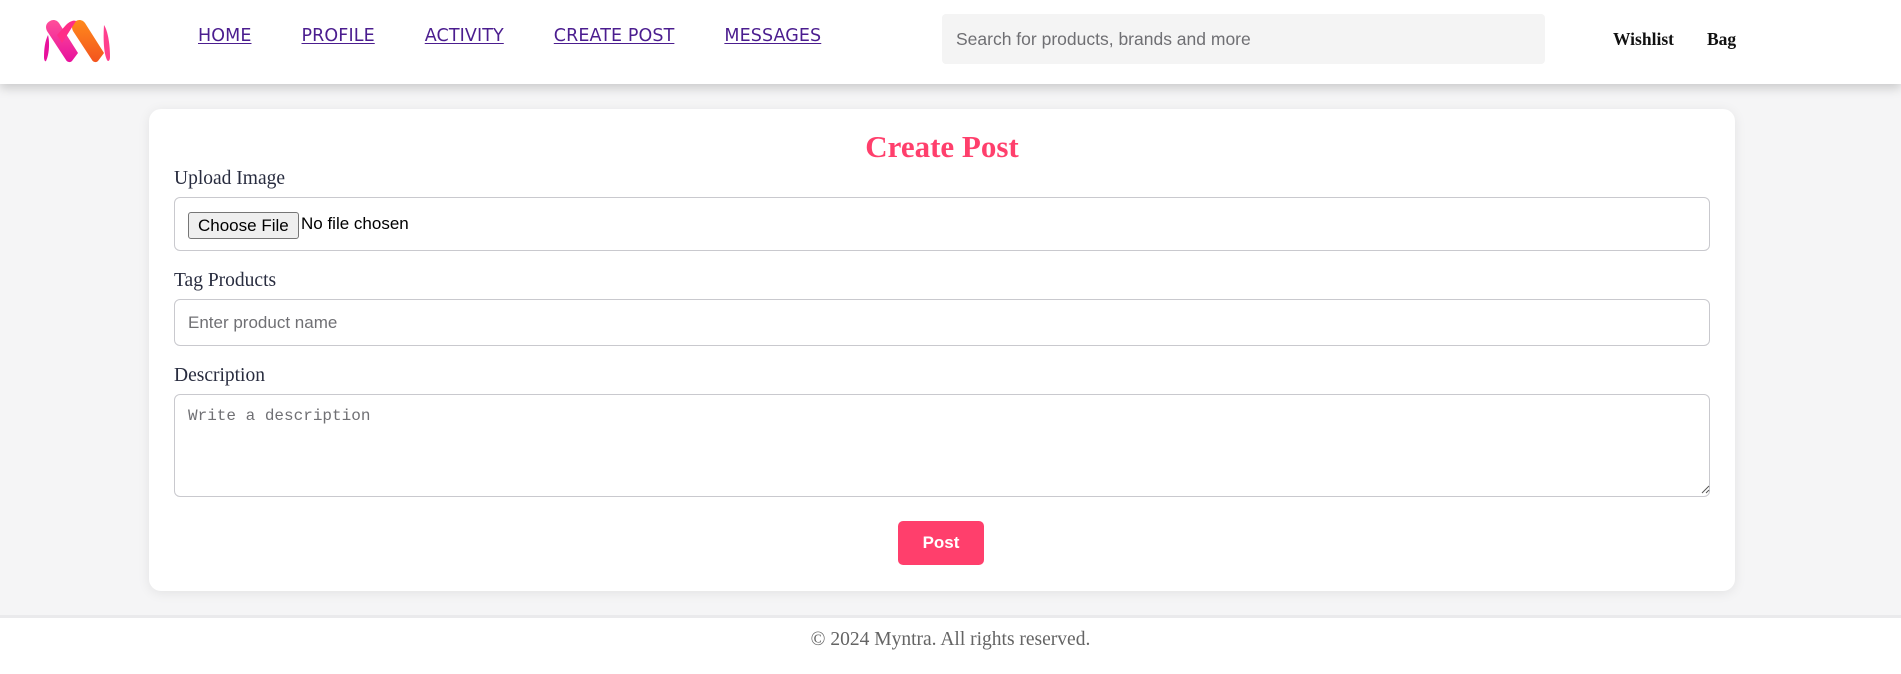 The height and width of the screenshot is (674, 1901). Describe the element at coordinates (243, 225) in the screenshot. I see `choose-file-button: Choose File` at that location.